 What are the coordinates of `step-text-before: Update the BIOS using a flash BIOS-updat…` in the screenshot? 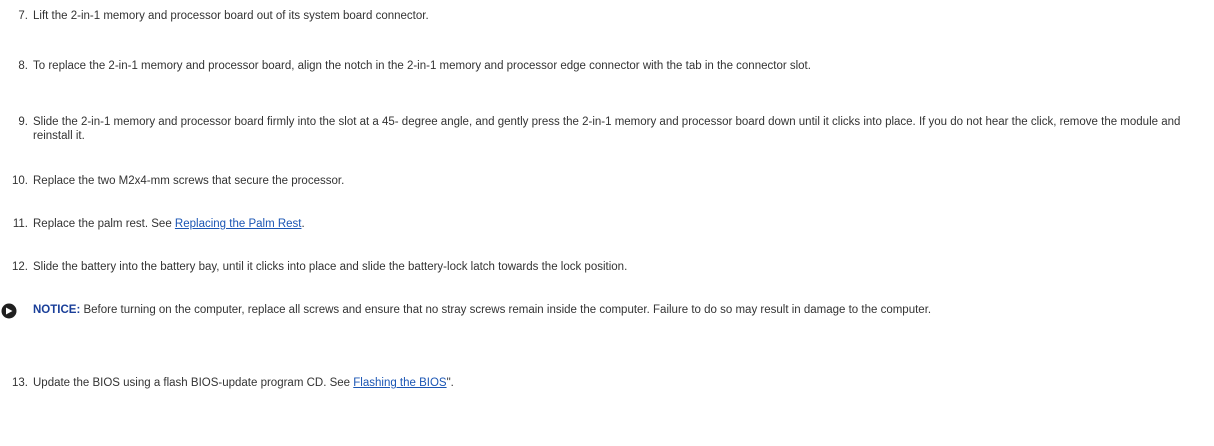 It's located at (193, 383).